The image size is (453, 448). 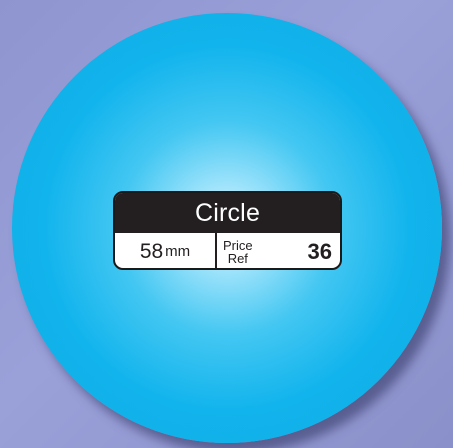 What do you see at coordinates (278, 250) in the screenshot?
I see `price-ref-box: Price Ref 36` at bounding box center [278, 250].